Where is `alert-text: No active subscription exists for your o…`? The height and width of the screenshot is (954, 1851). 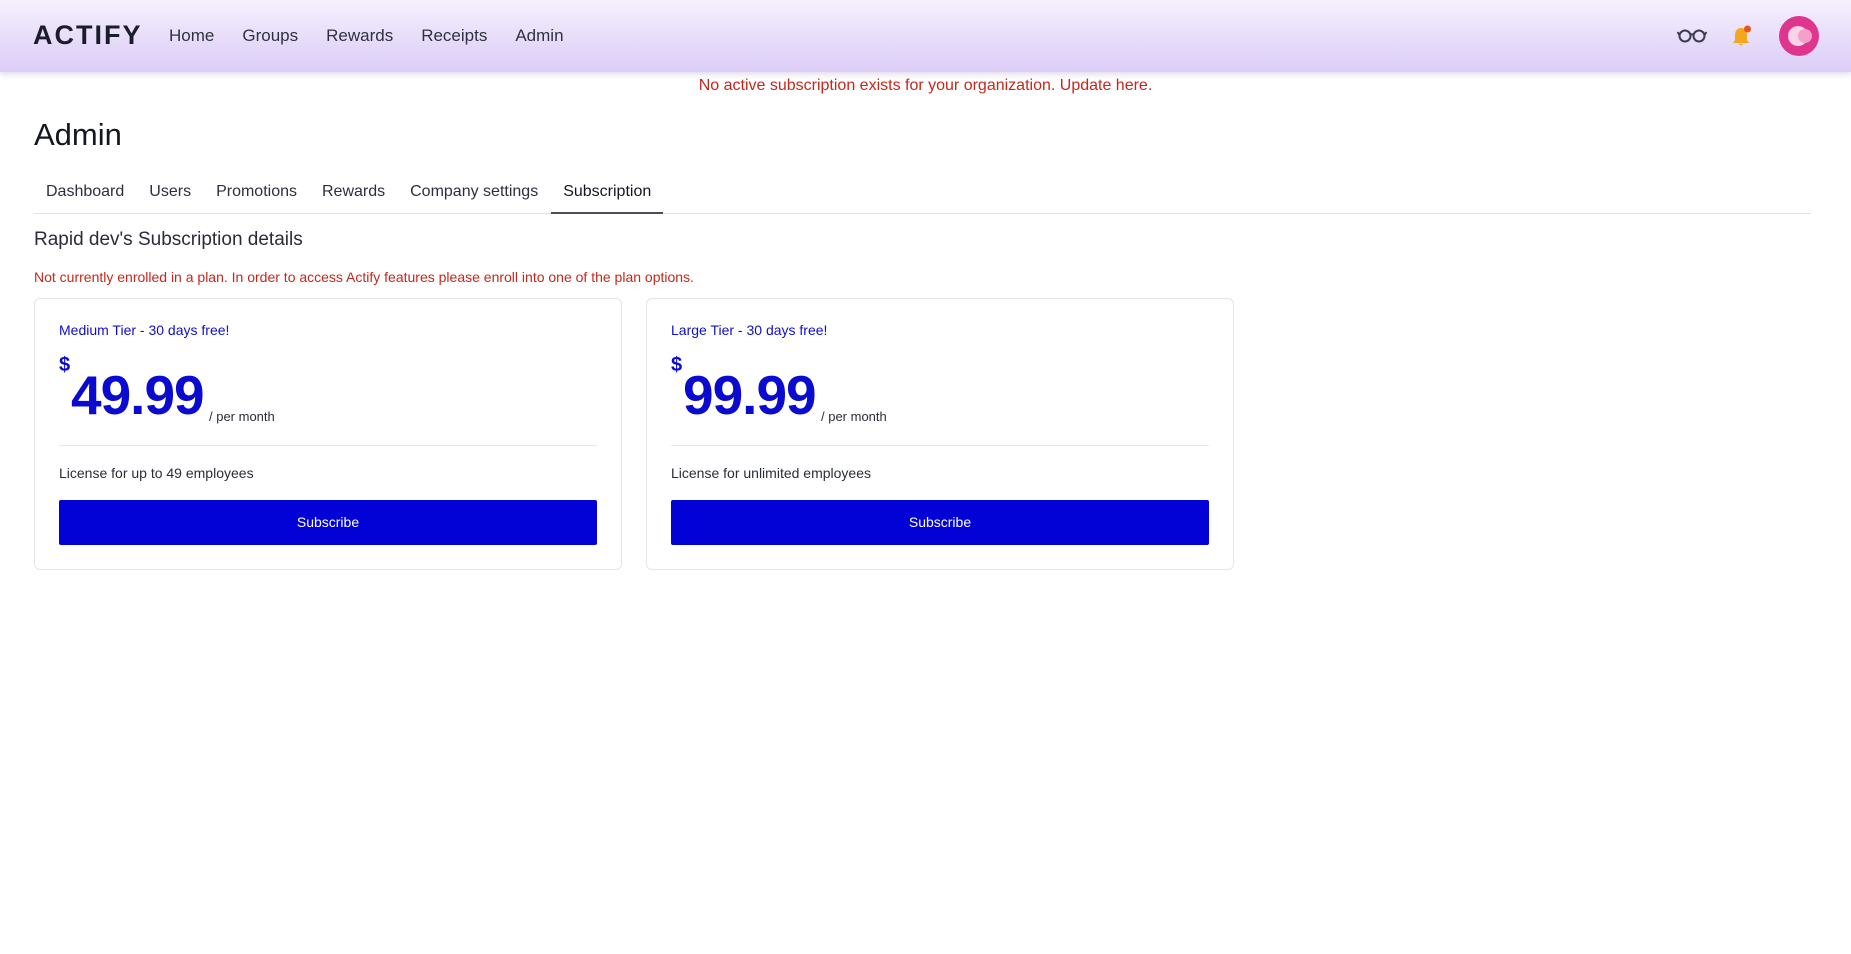 alert-text: No active subscription exists for your o… is located at coordinates (877, 85).